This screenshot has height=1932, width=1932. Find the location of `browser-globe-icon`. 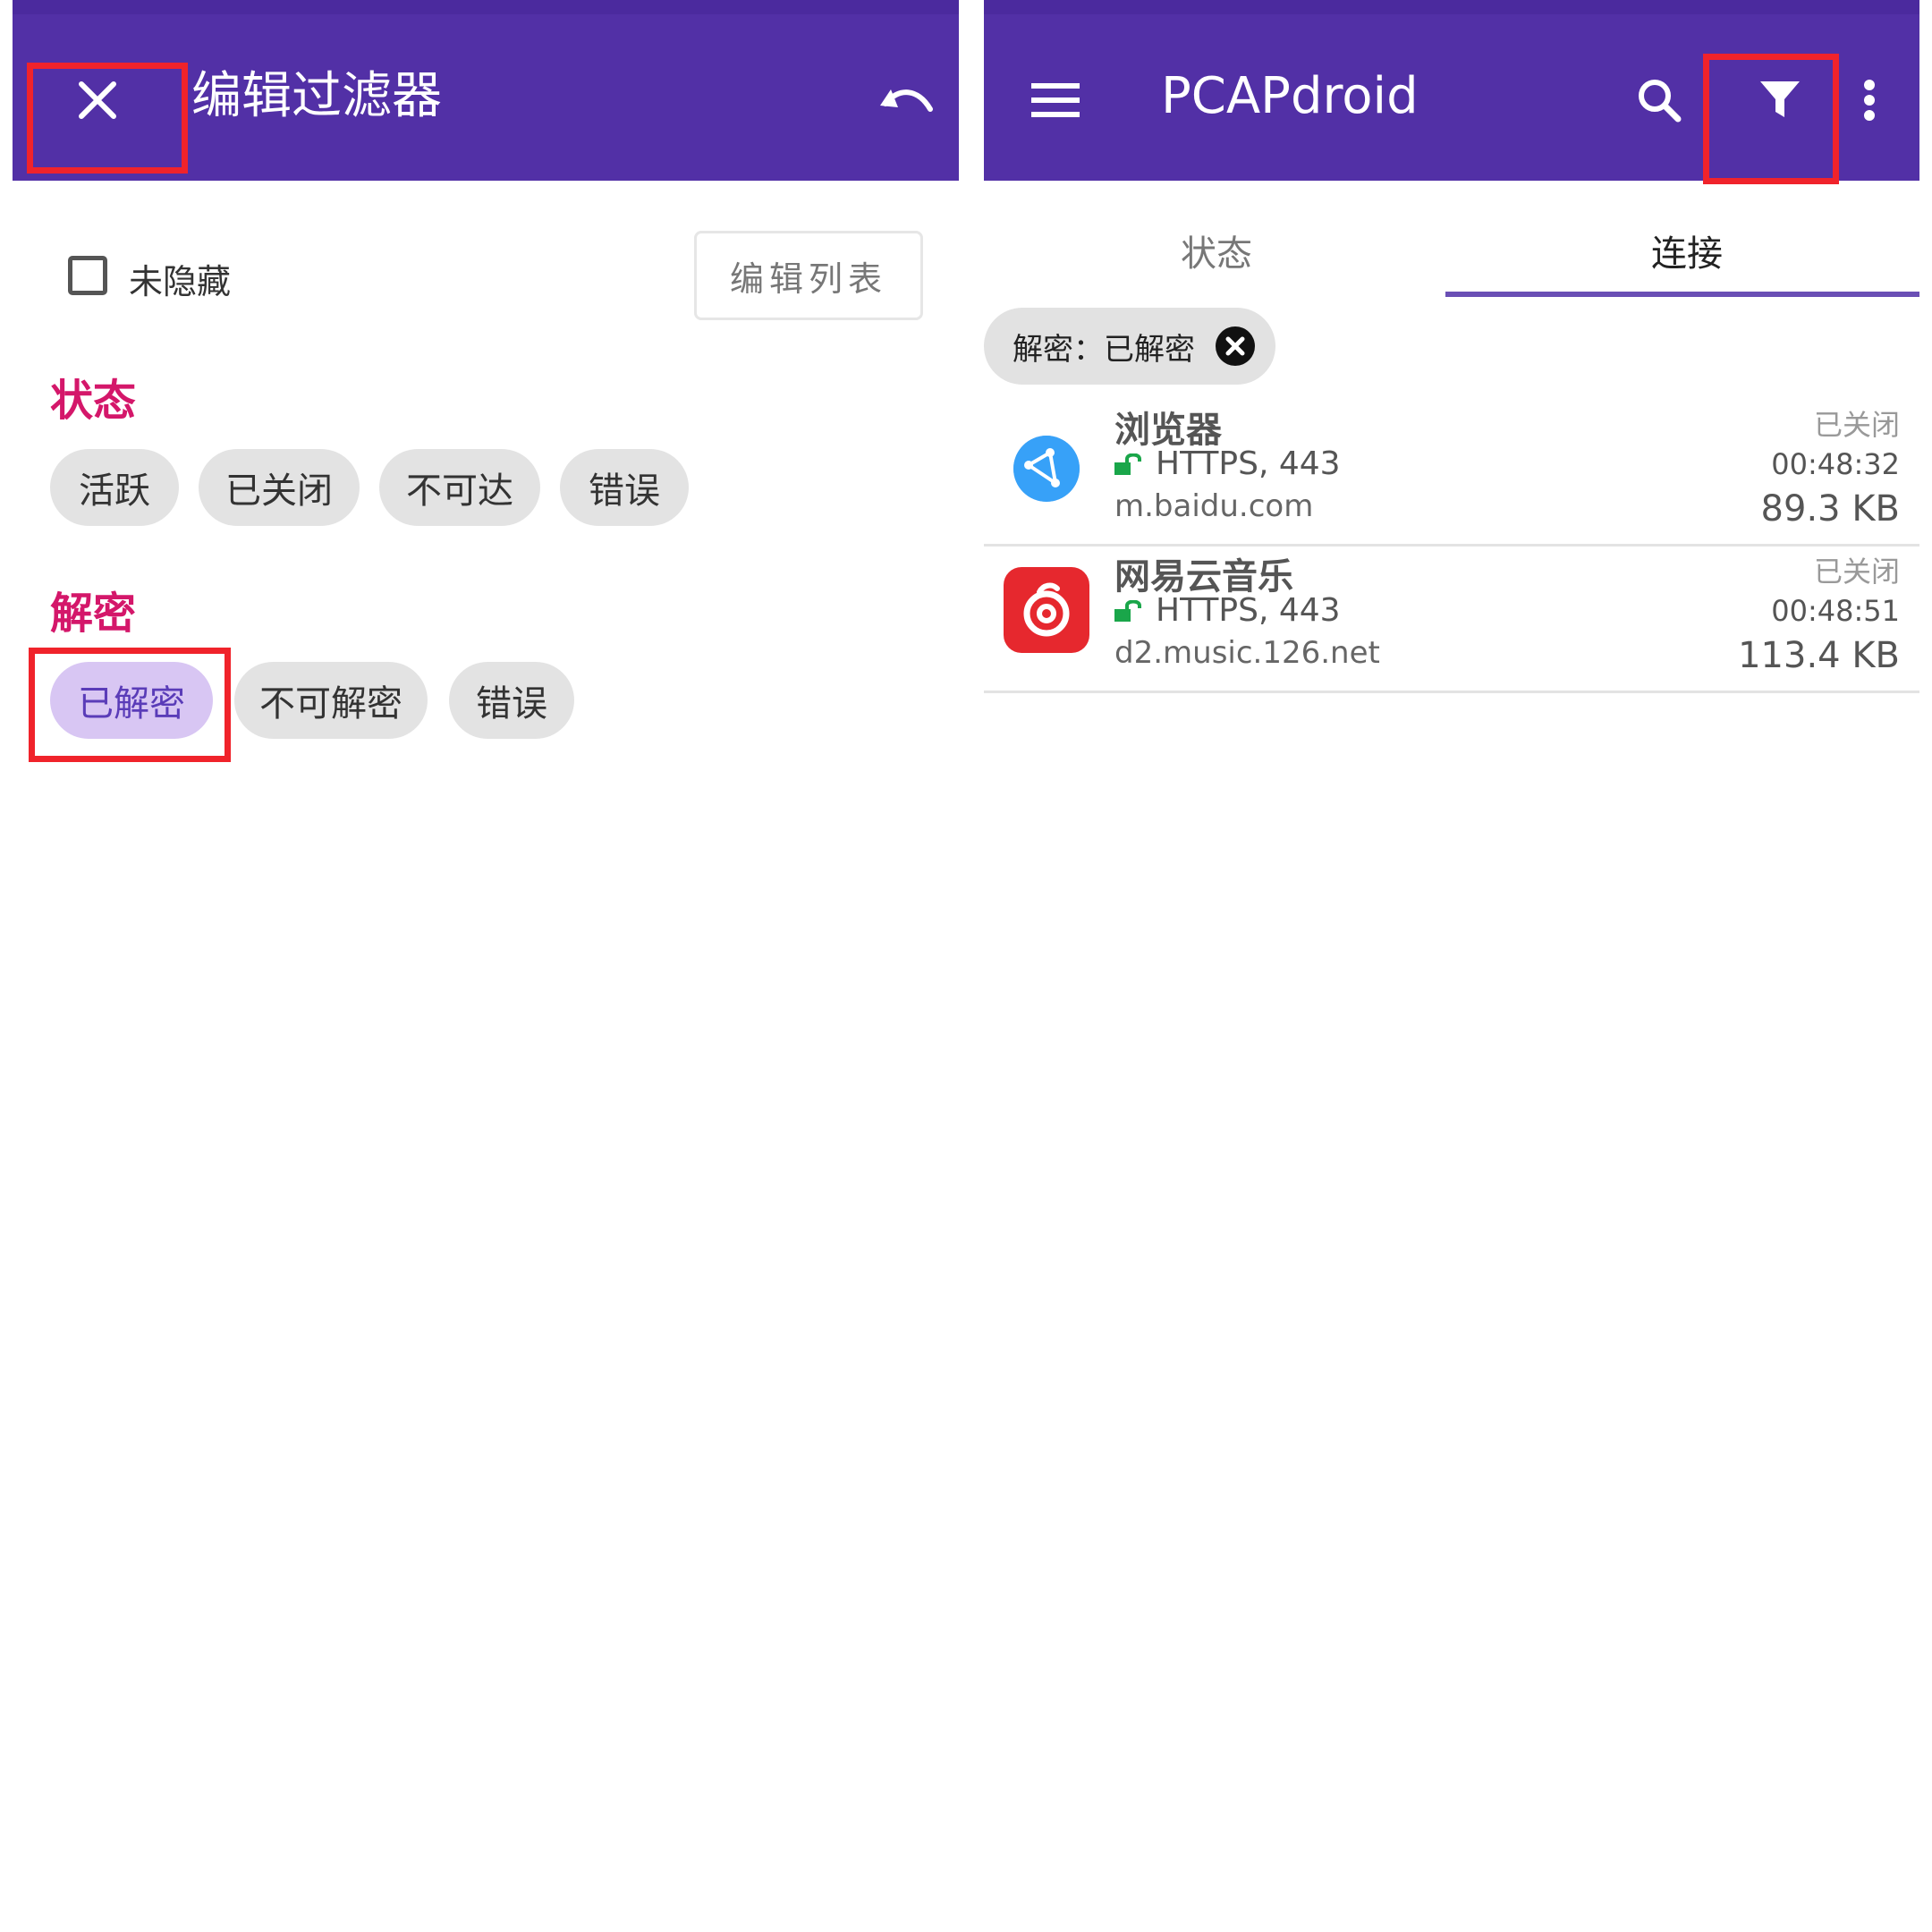

browser-globe-icon is located at coordinates (1046, 469).